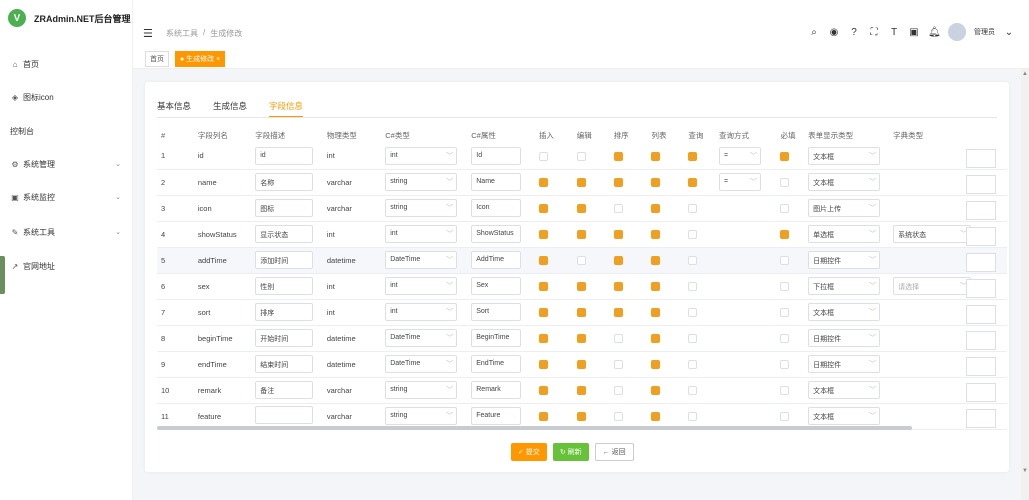 Image resolution: width=1029 pixels, height=500 pixels. What do you see at coordinates (284, 260) in the screenshot?
I see `column-desc-input: 添加时间` at bounding box center [284, 260].